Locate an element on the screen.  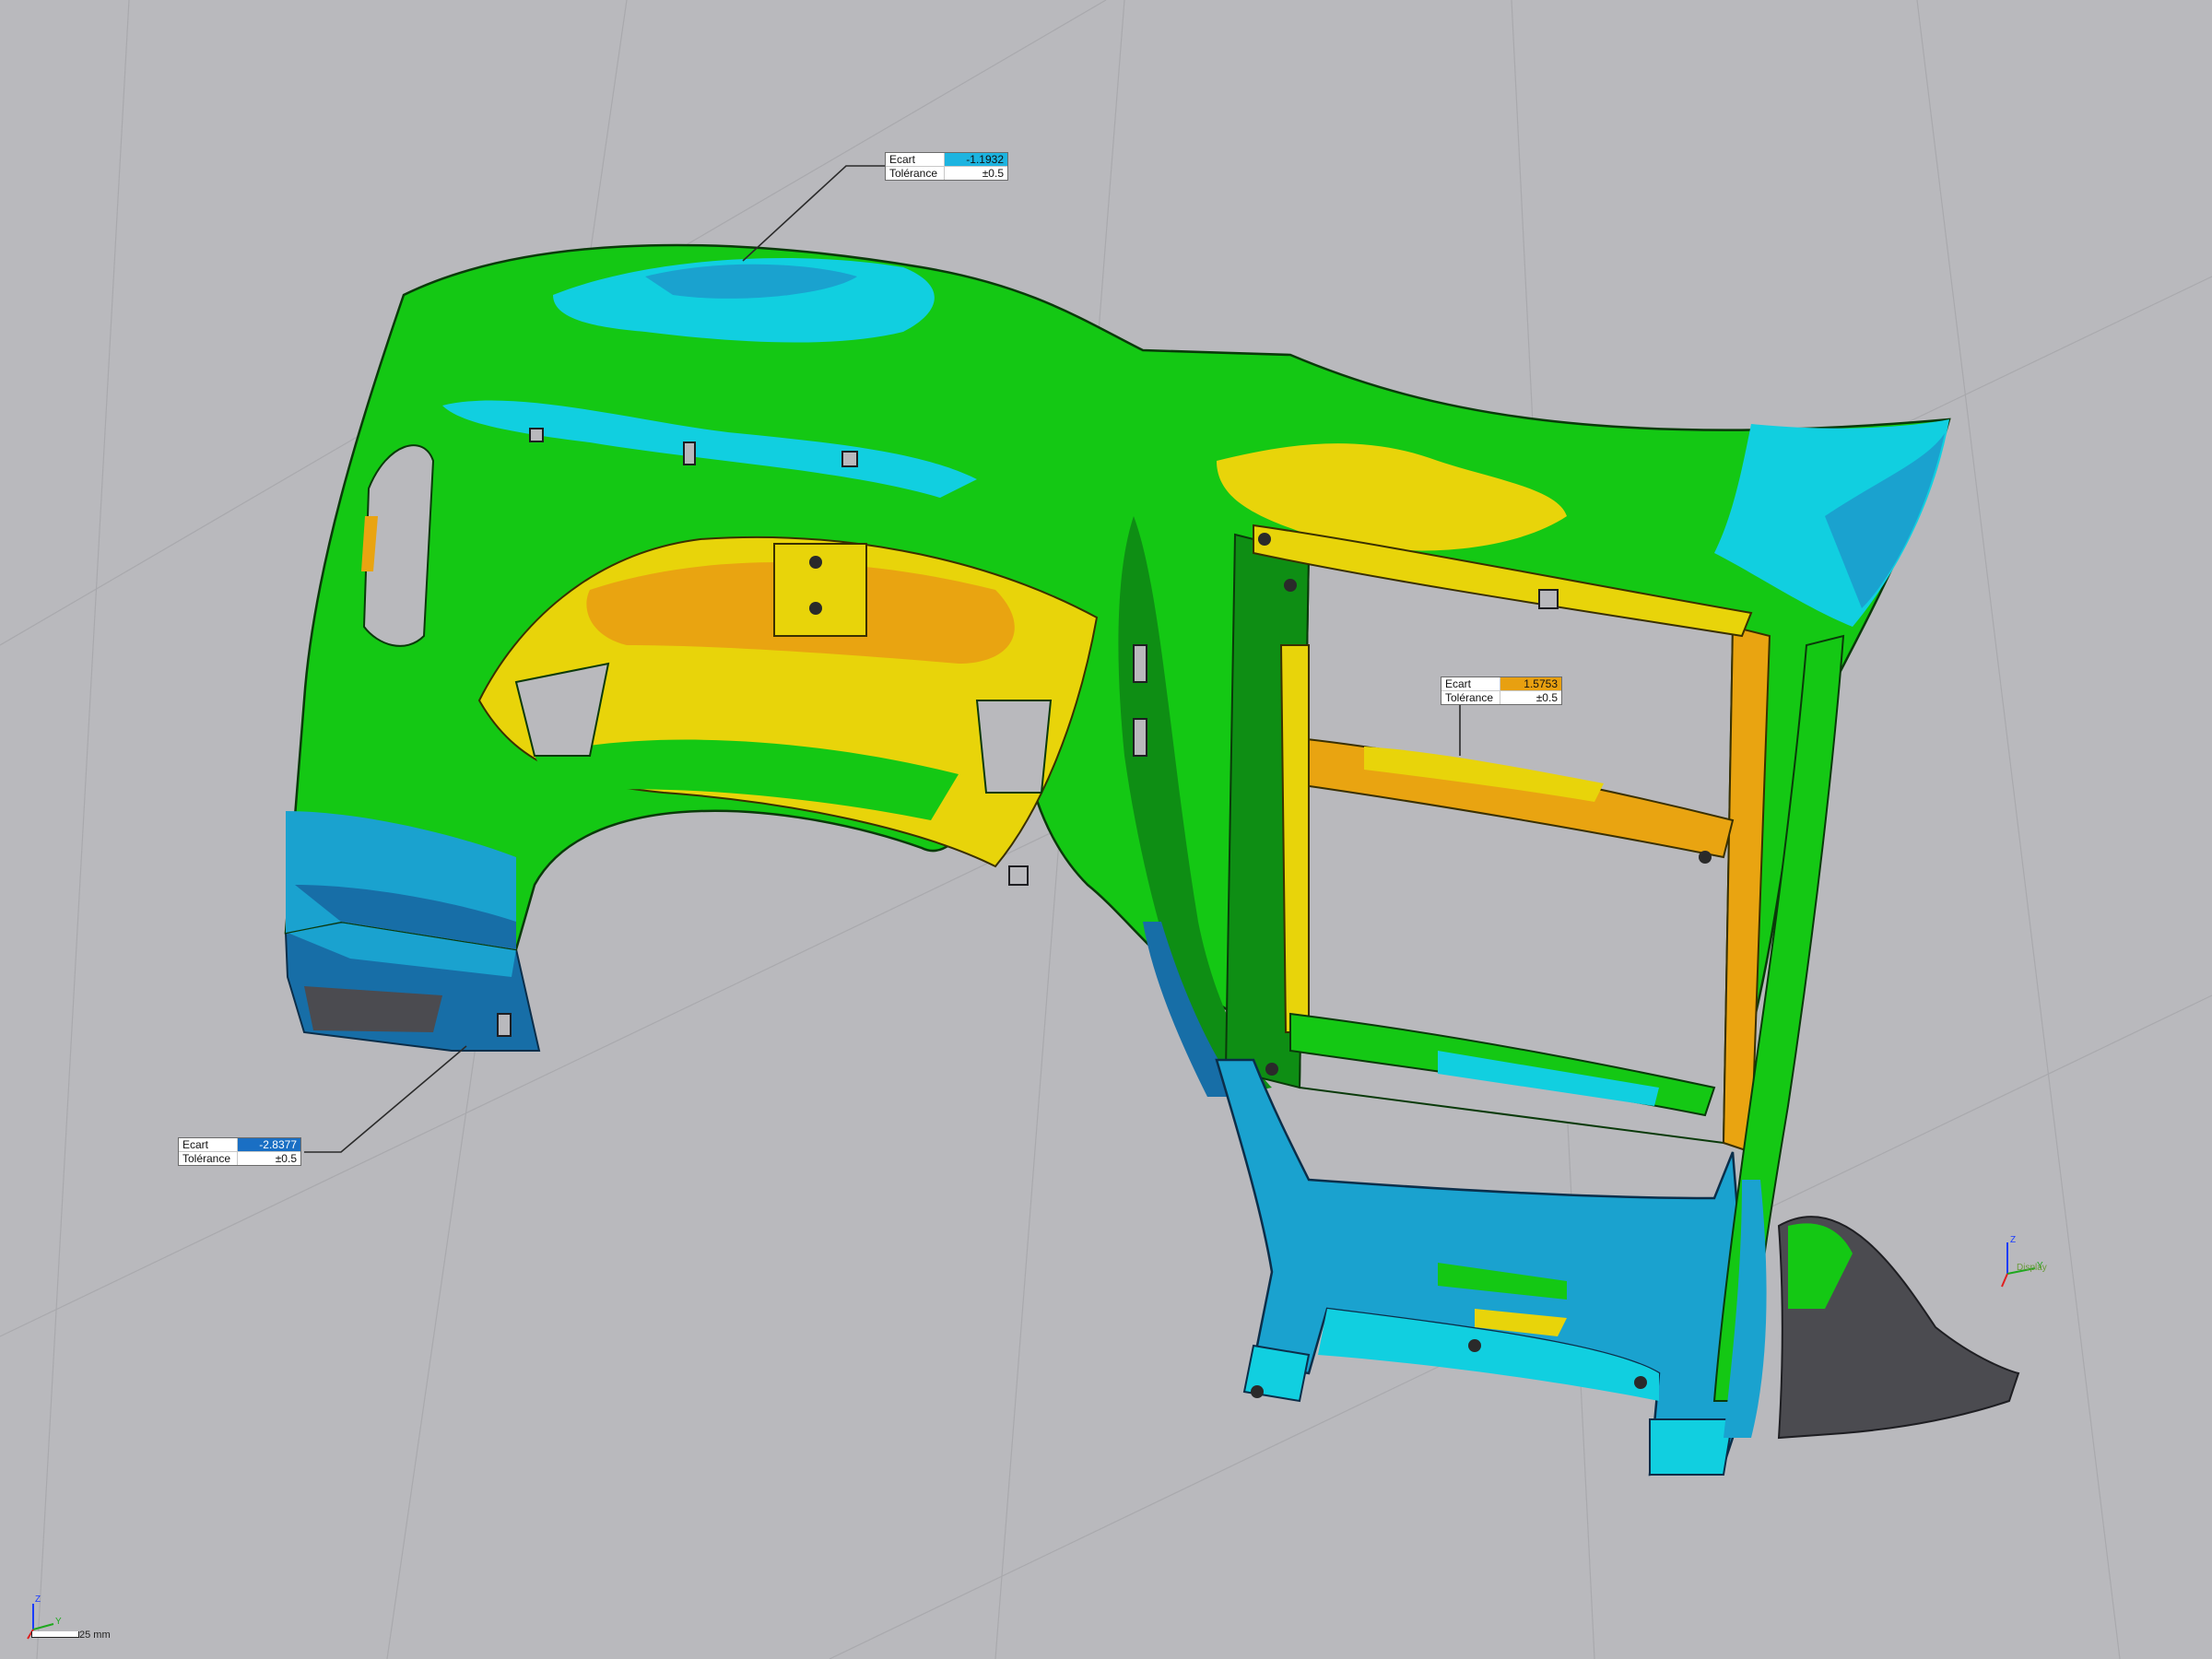
deviation-callout-3: Ecart -2.8377 Tolérance ±0.5 is located at coordinates (239, 1151).